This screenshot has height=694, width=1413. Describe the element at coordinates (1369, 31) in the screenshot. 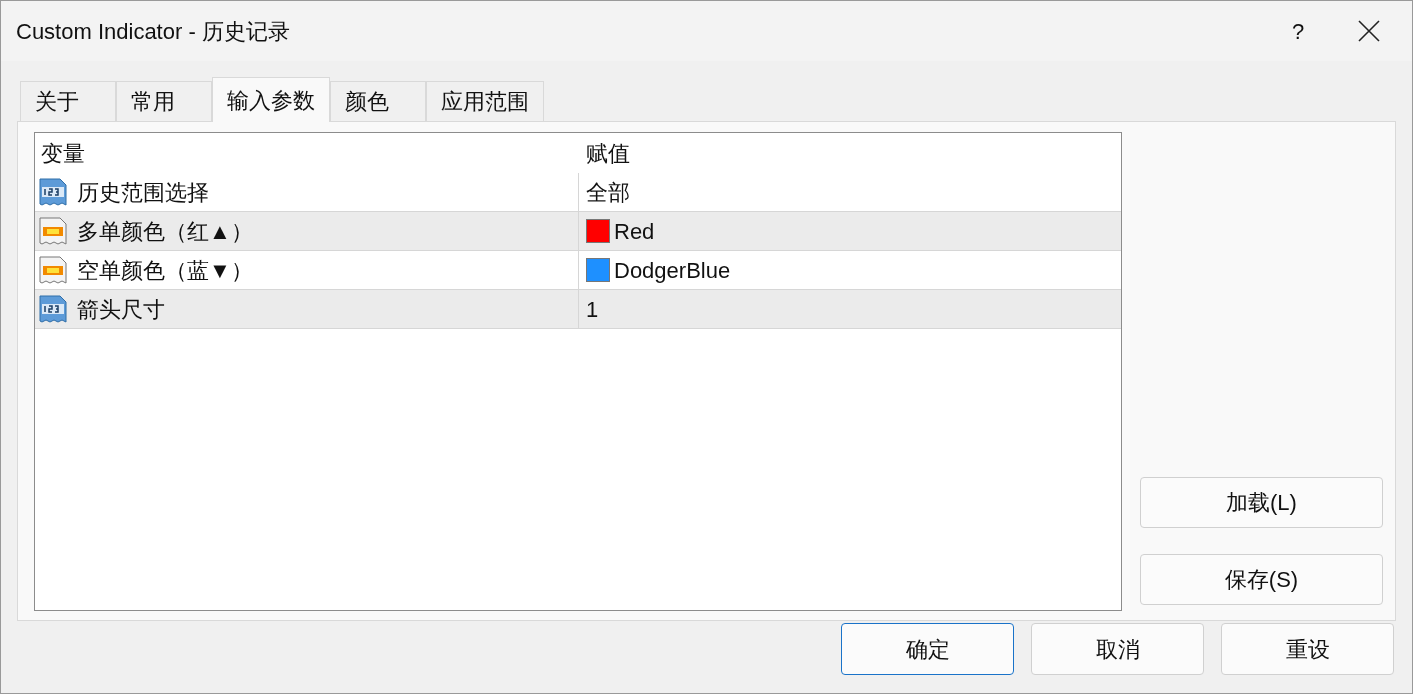

I see `close-icon` at that location.